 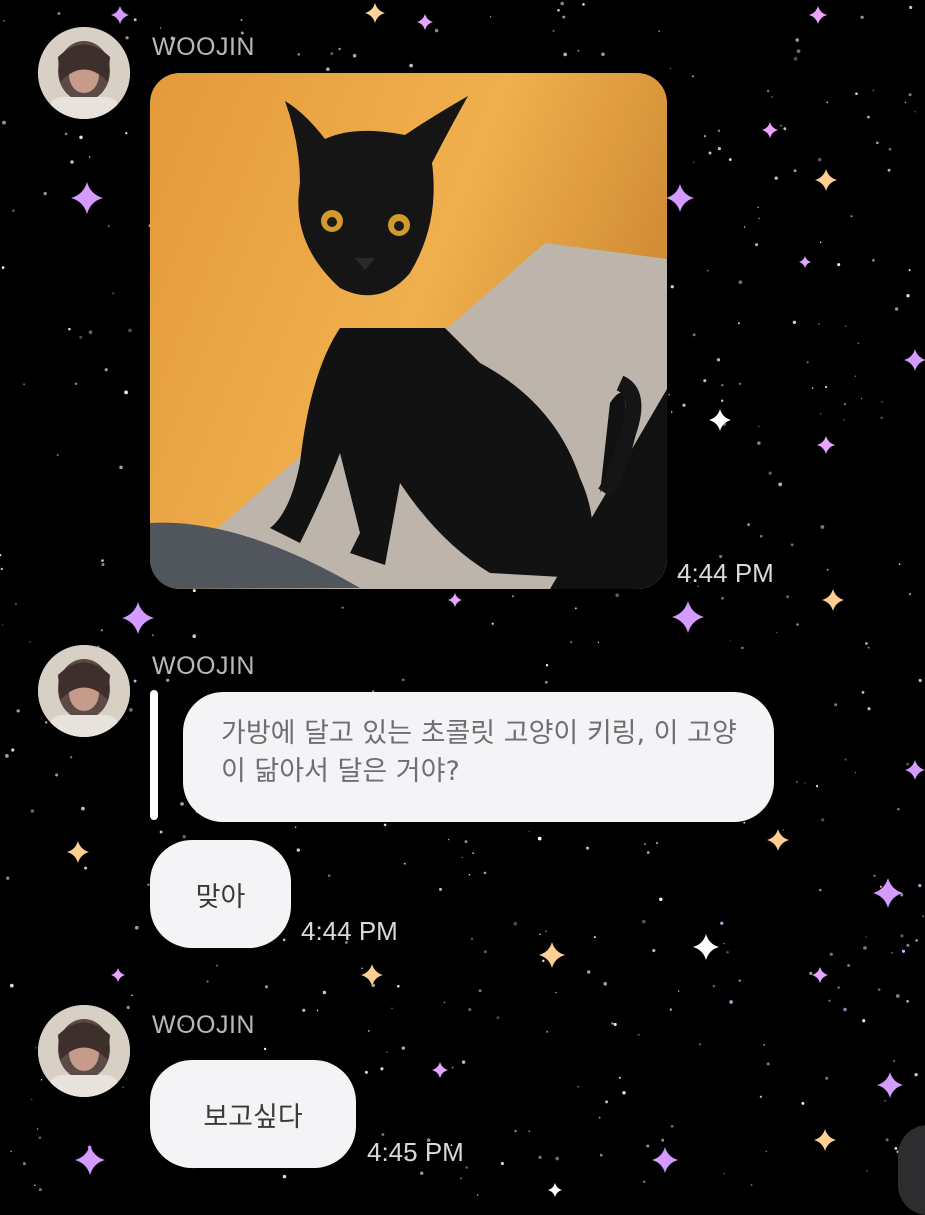 I want to click on message-timestamp: 4:45 PM, so click(x=415, y=1152).